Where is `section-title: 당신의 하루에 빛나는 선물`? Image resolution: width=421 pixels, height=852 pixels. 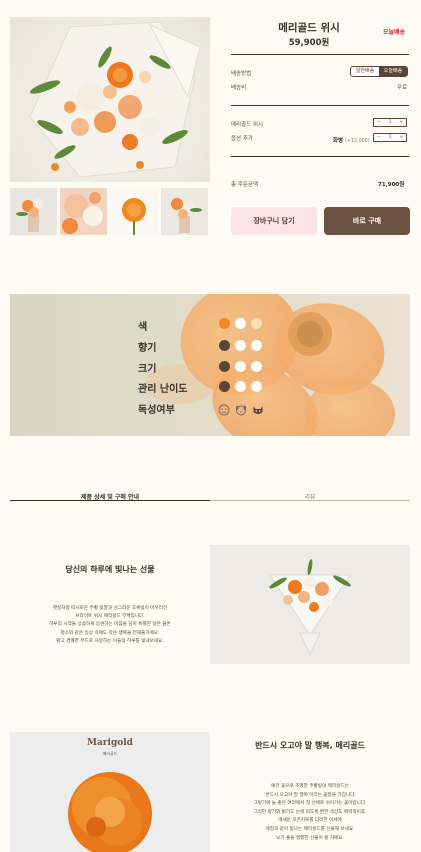
section-title: 당신의 하루에 빛나는 선물 is located at coordinates (110, 569).